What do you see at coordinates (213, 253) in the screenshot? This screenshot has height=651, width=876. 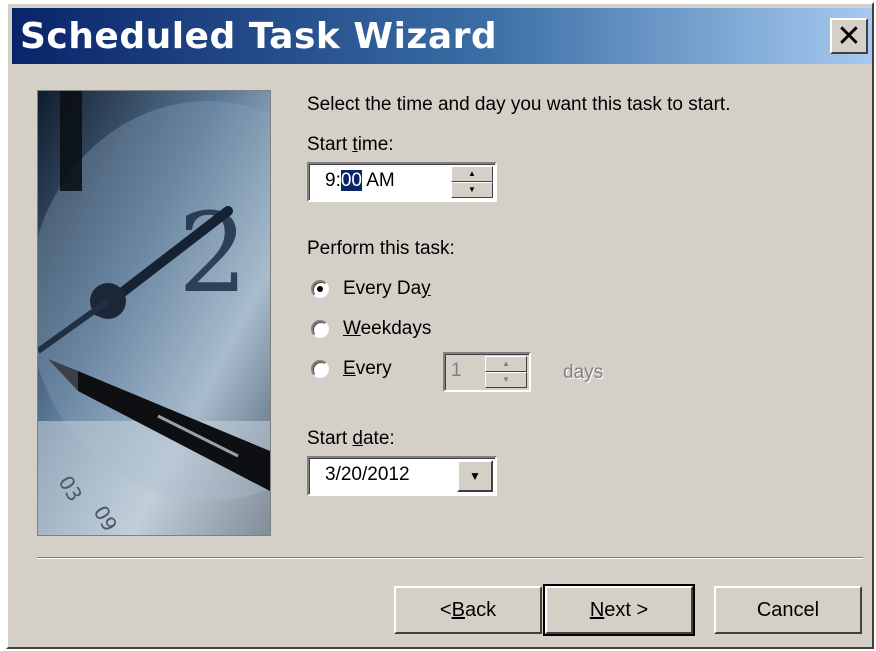 I see `svg-text: 2` at bounding box center [213, 253].